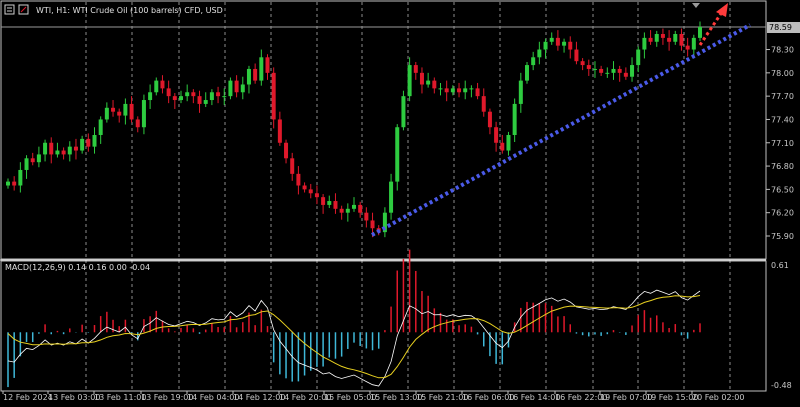  I want to click on chart-shift-marker-icon, so click(696, 5).